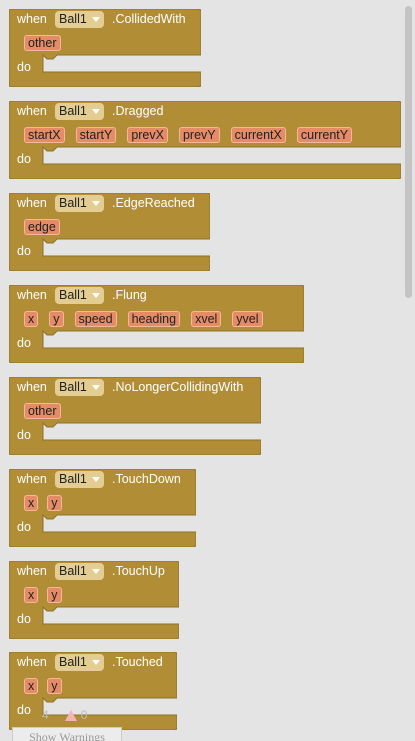  What do you see at coordinates (44, 135) in the screenshot?
I see `param-startx: startX` at bounding box center [44, 135].